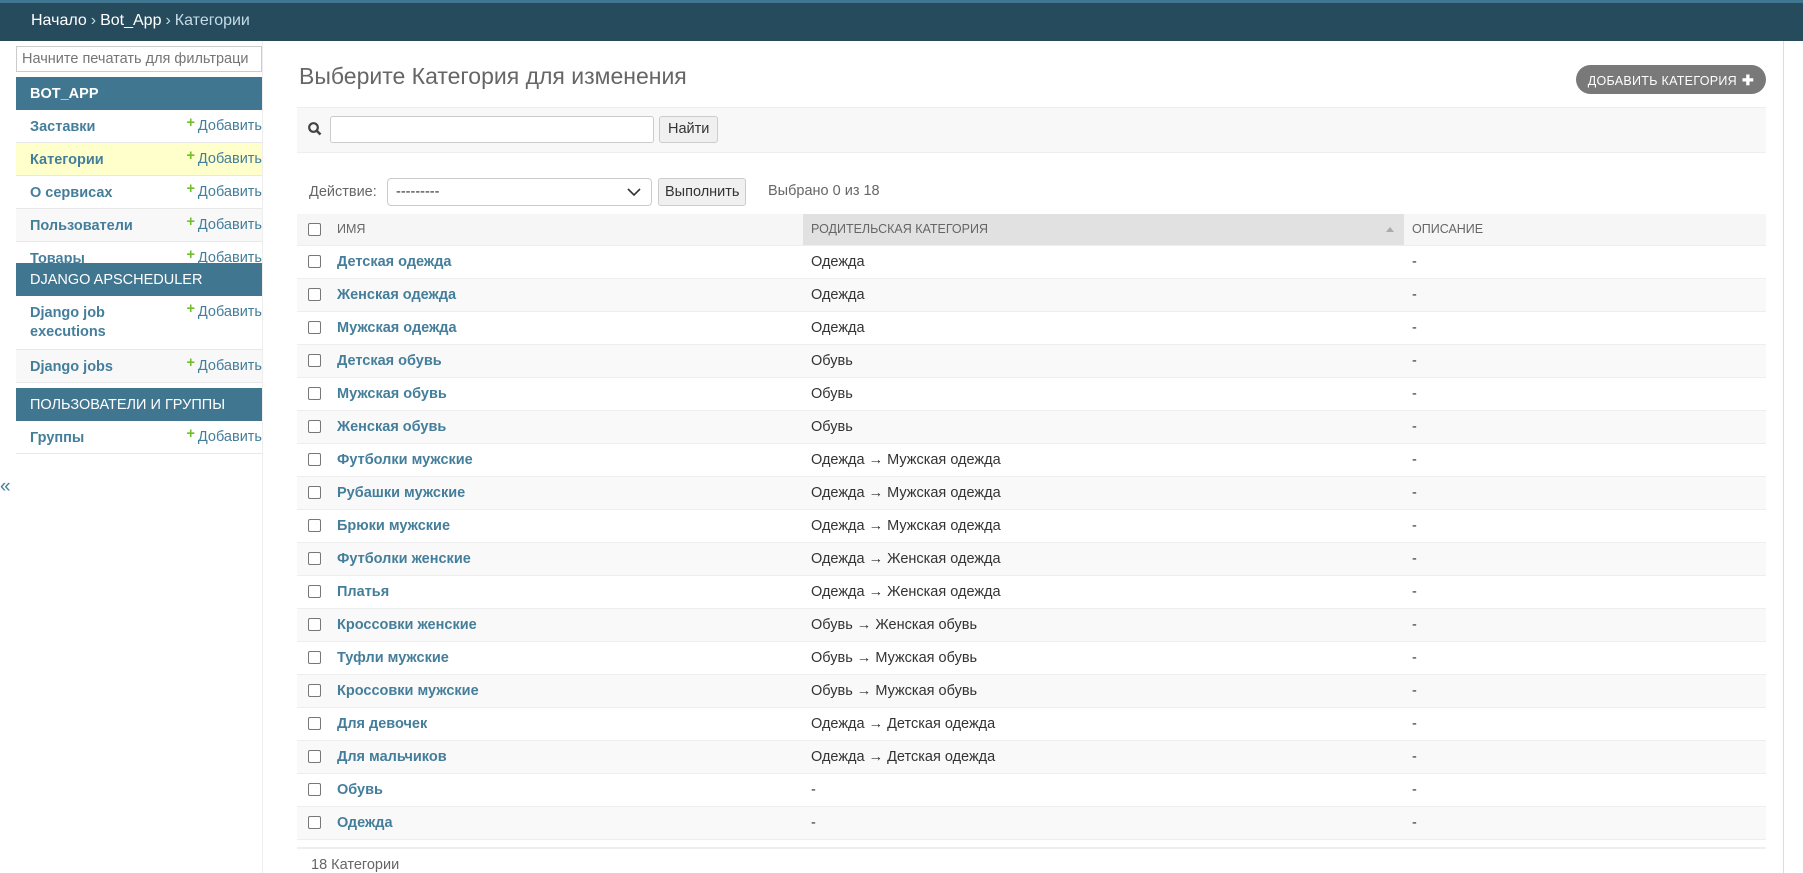 The image size is (1803, 873). Describe the element at coordinates (396, 295) in the screenshot. I see `category-link: Женская одежда` at that location.